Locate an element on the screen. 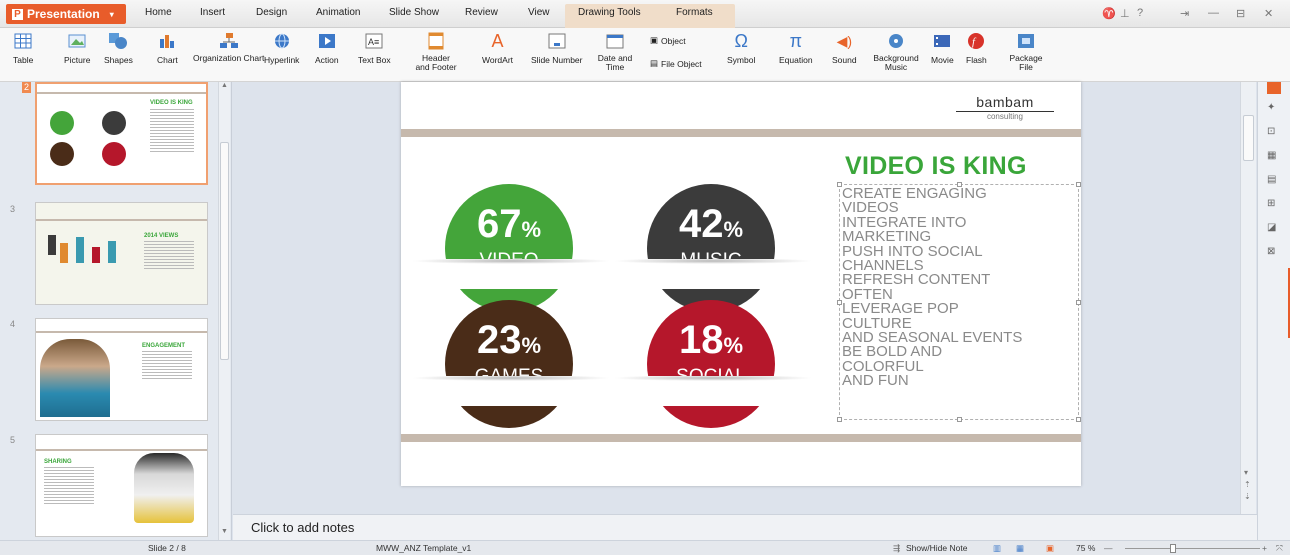 The image size is (1290, 555). slide-thumbnail-3: 2014 VIEWS is located at coordinates (121, 253).